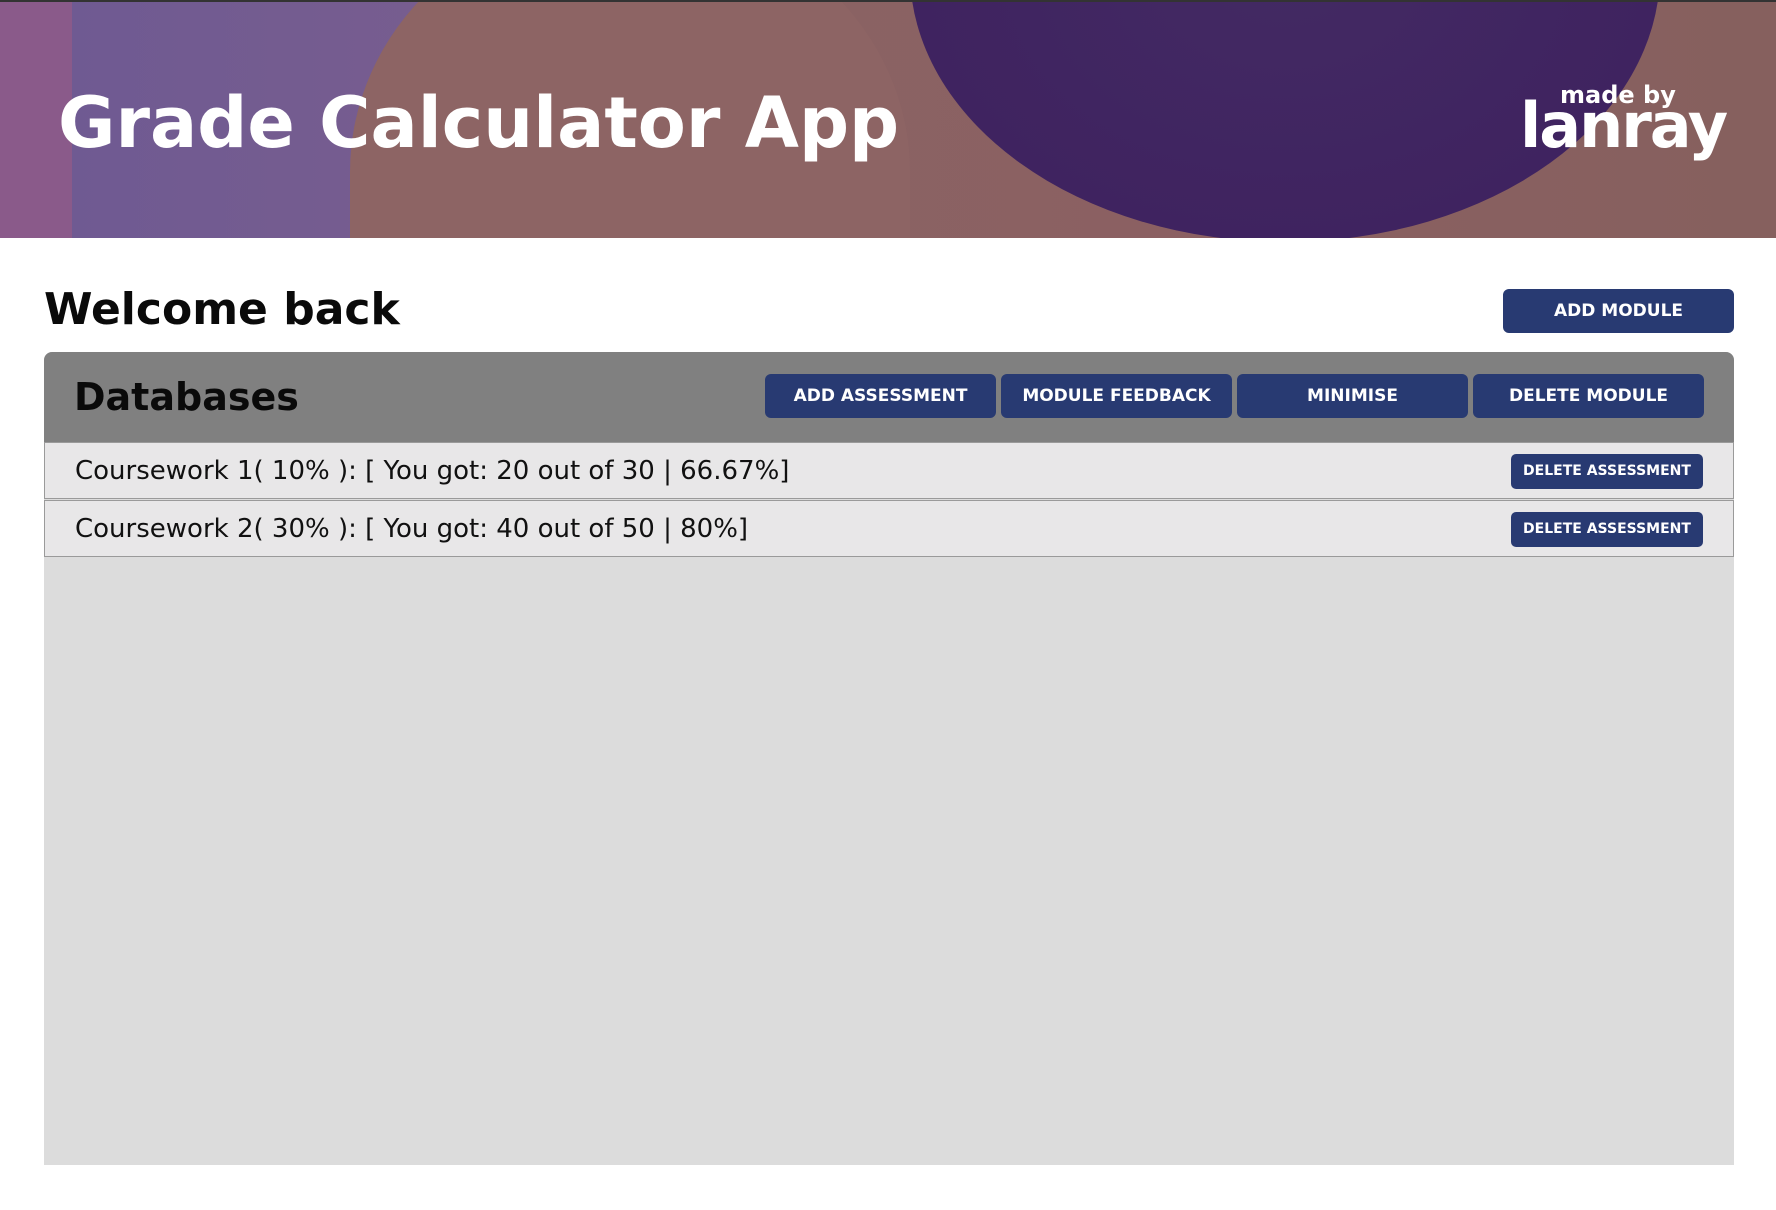  I want to click on module-feedback-button: MODULE FEEDBACK, so click(1116, 396).